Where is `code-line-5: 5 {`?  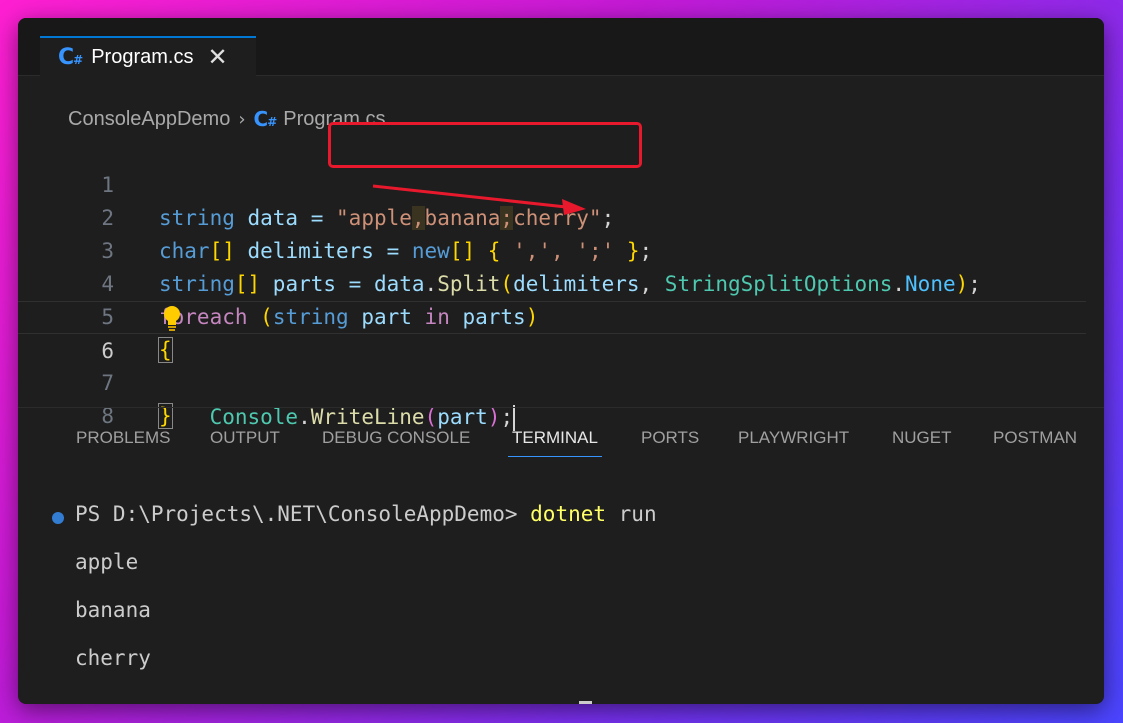
code-line-5: 5 { is located at coordinates (552, 315).